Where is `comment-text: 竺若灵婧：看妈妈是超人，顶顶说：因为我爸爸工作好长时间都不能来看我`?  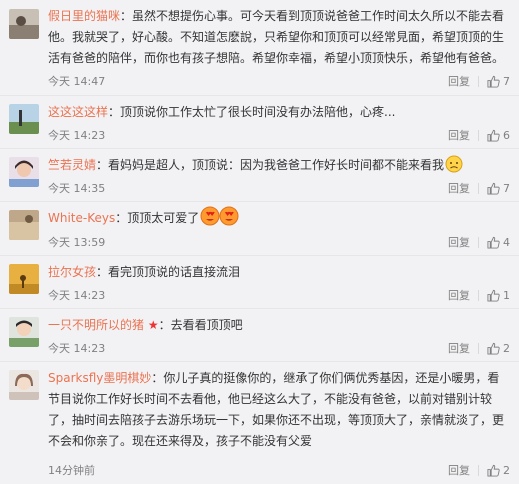
comment-text: 竺若灵婧：看妈妈是超人，顶顶说：因为我爸爸工作好长时间都不能来看我 is located at coordinates (279, 165).